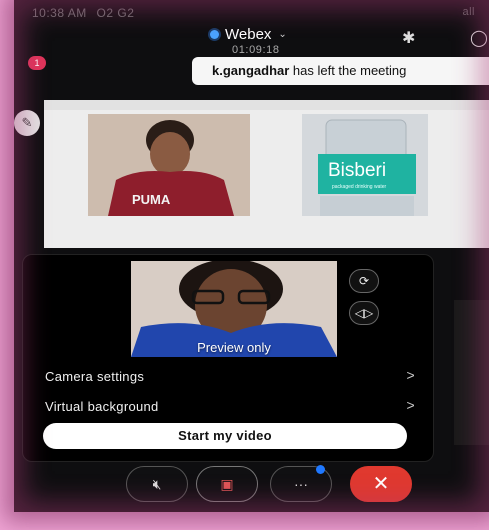  I want to click on virtual-background-row: Virtual background >, so click(230, 405).